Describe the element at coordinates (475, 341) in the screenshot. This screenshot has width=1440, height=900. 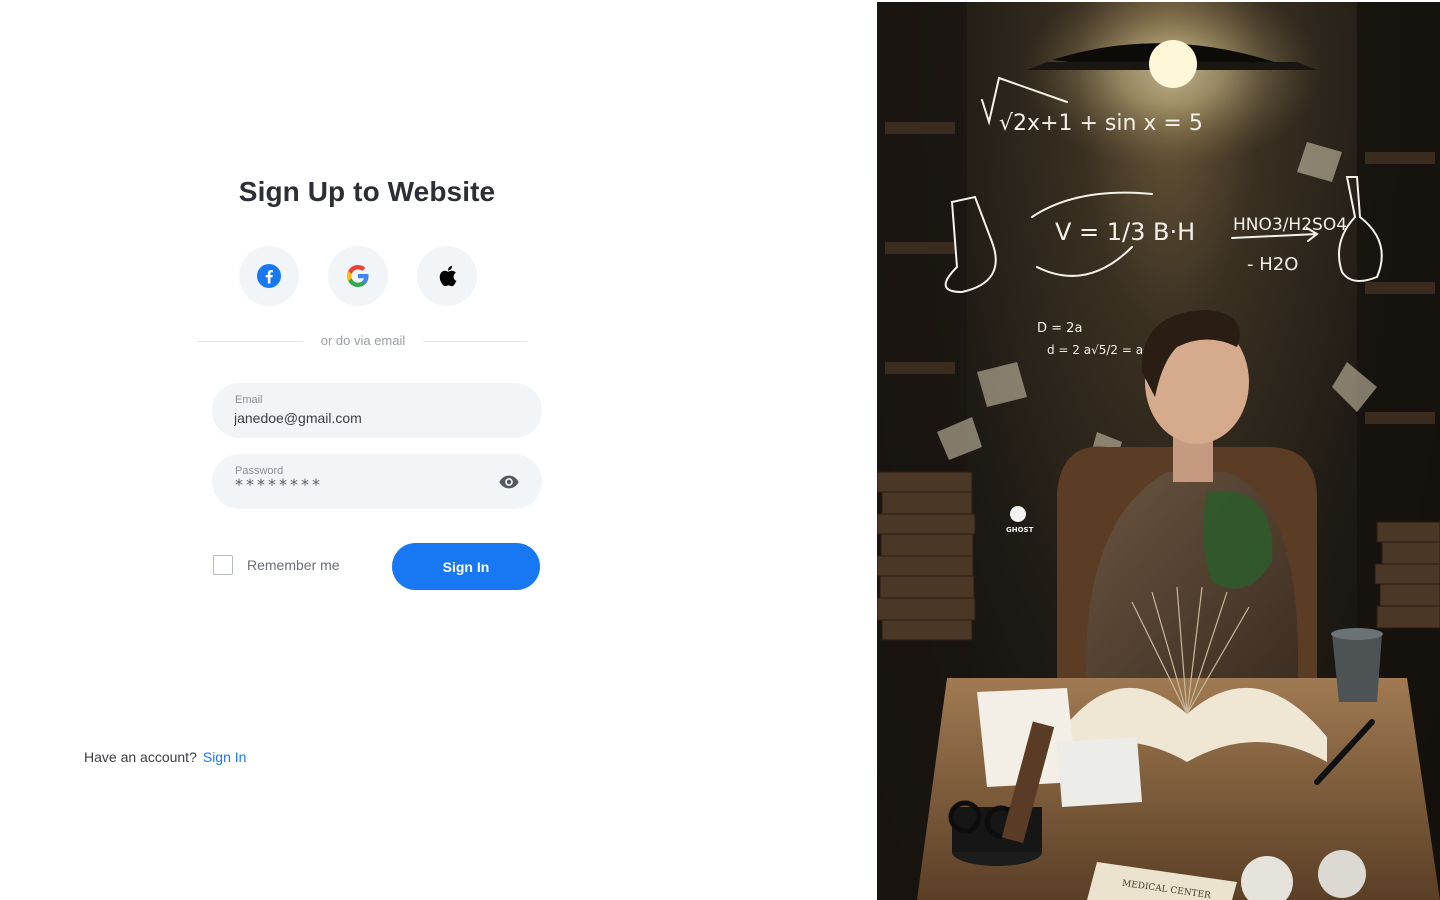
I see `divider-line-right` at that location.